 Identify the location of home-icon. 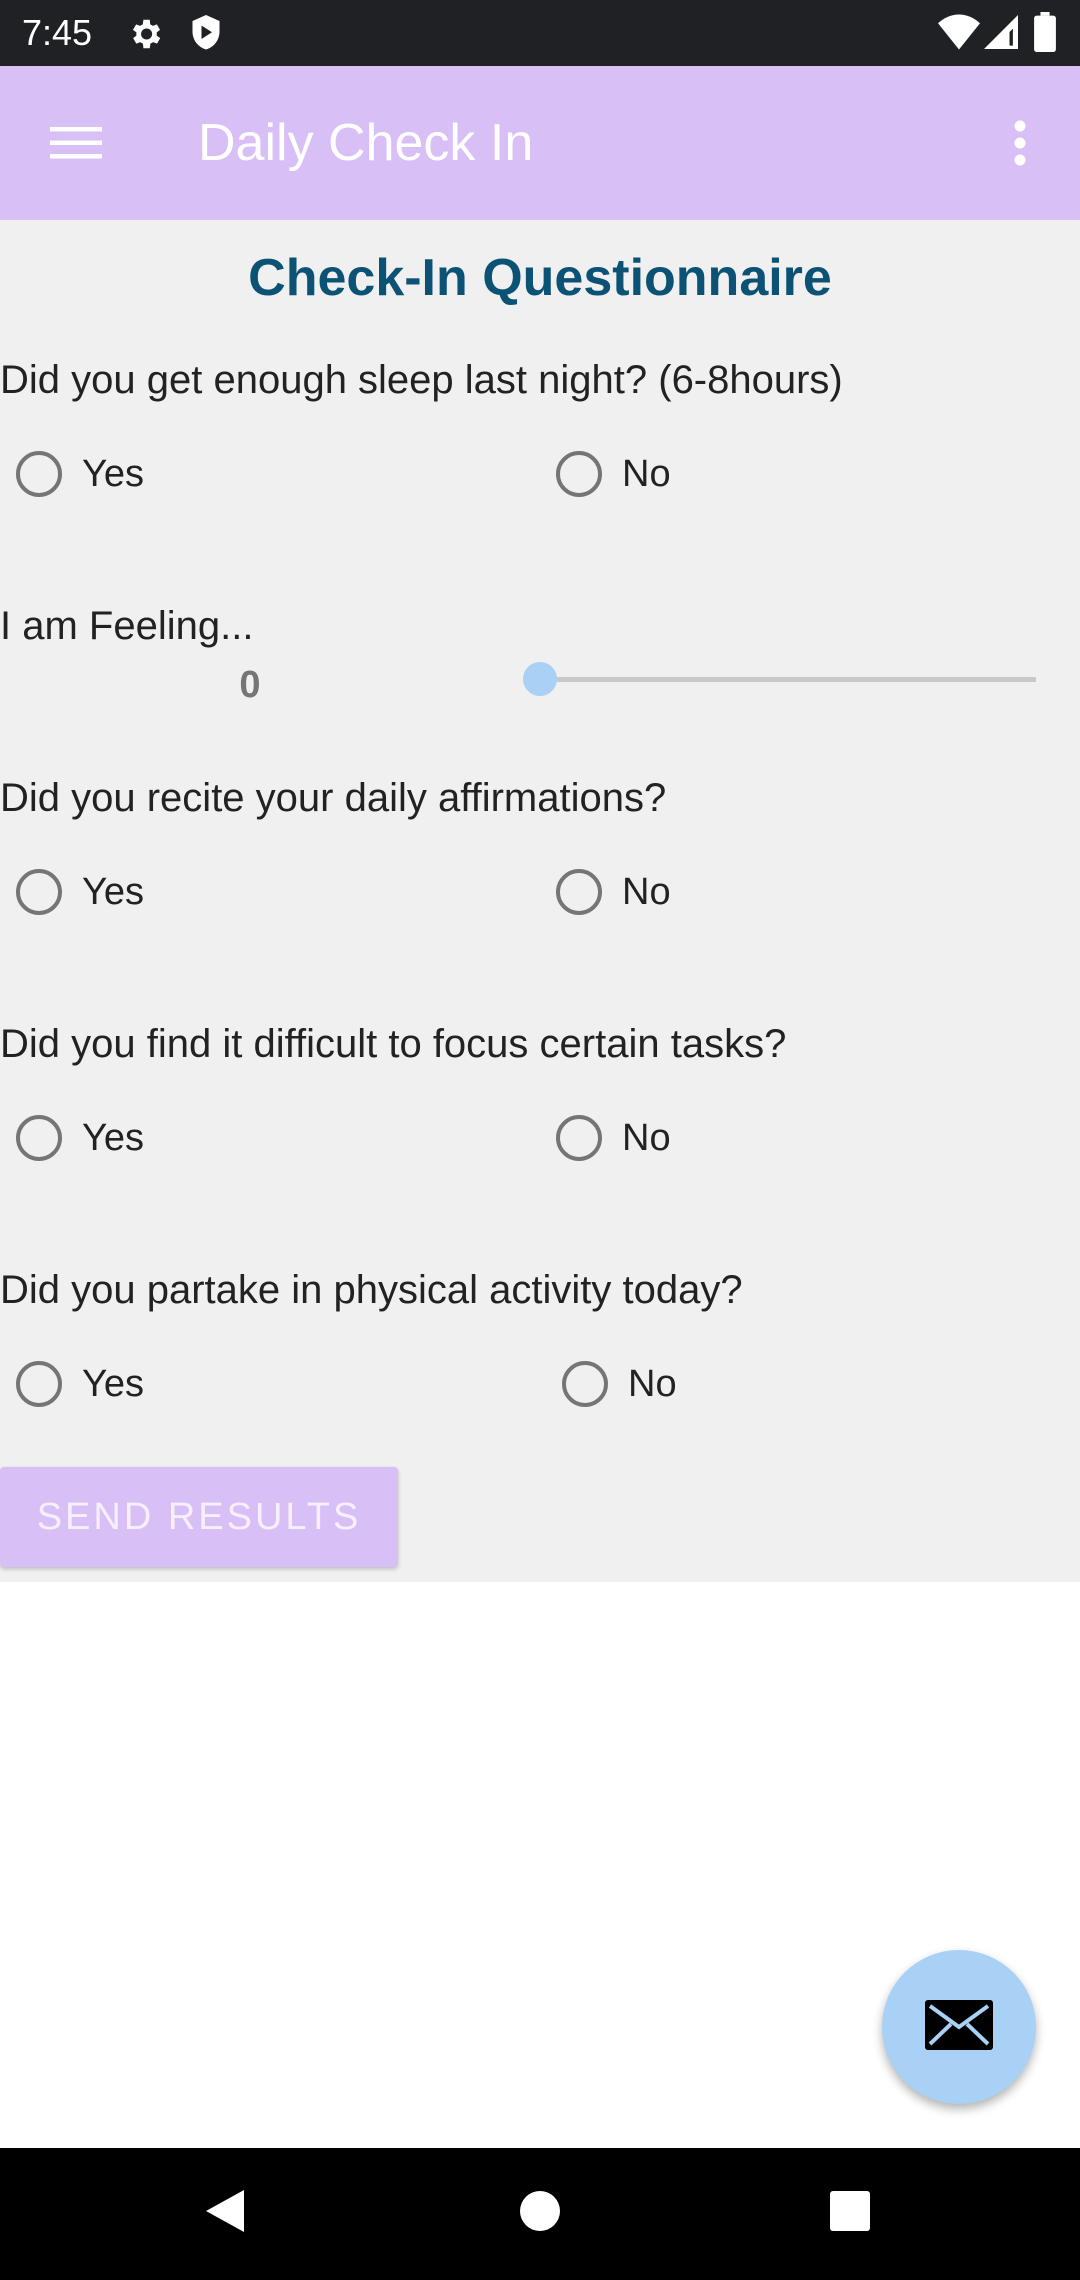
(540, 2213).